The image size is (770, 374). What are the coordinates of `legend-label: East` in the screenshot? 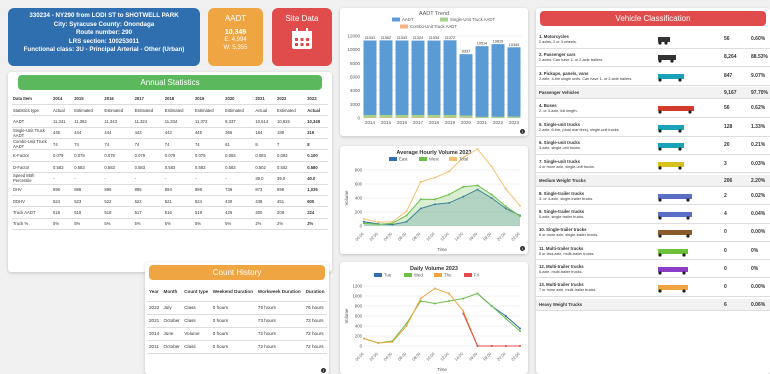 It's located at (403, 159).